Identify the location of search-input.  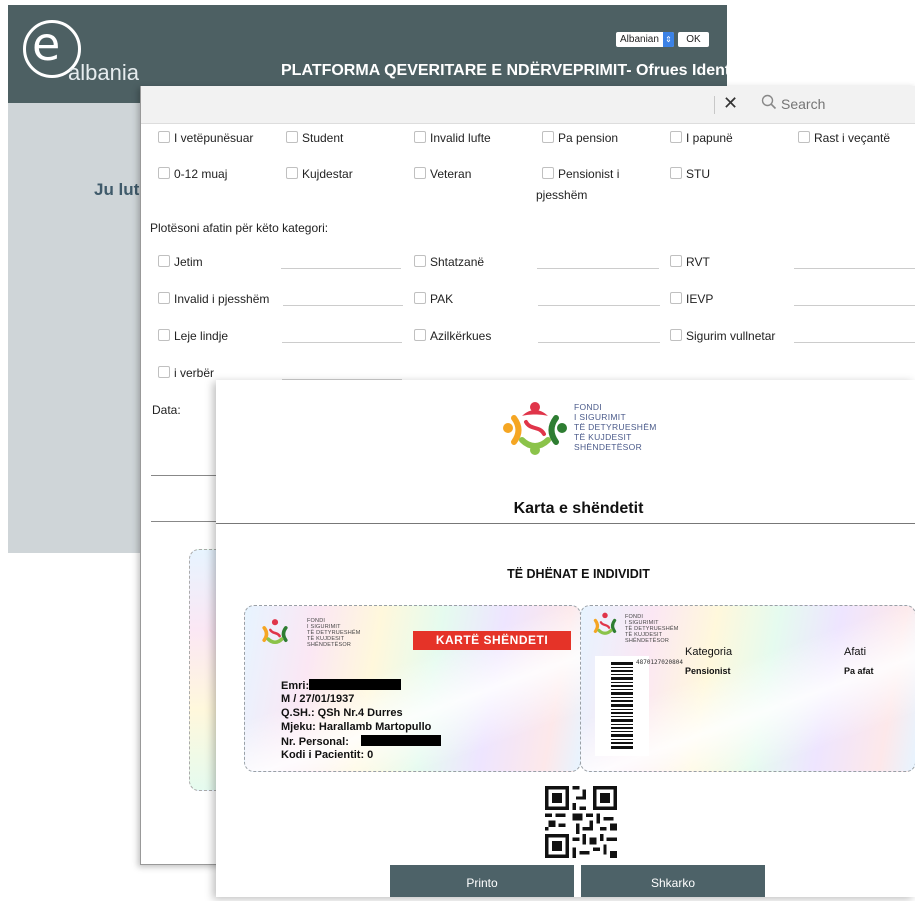
(846, 104).